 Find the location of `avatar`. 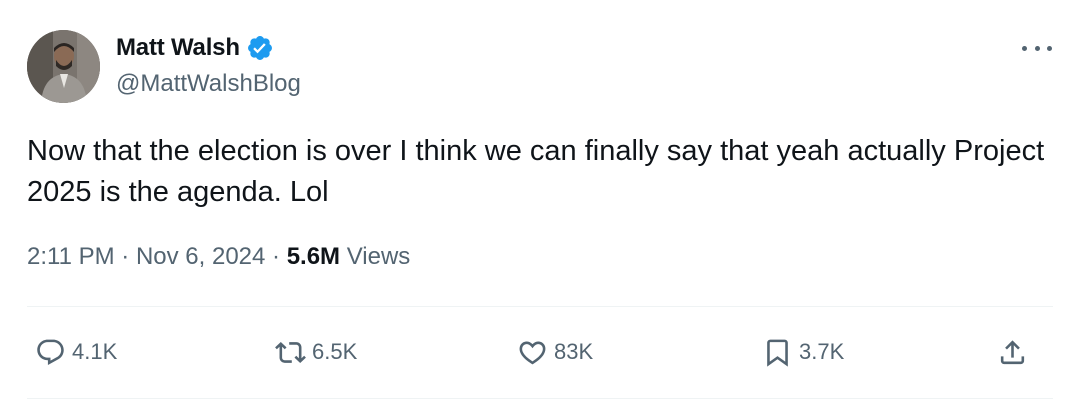

avatar is located at coordinates (63, 66).